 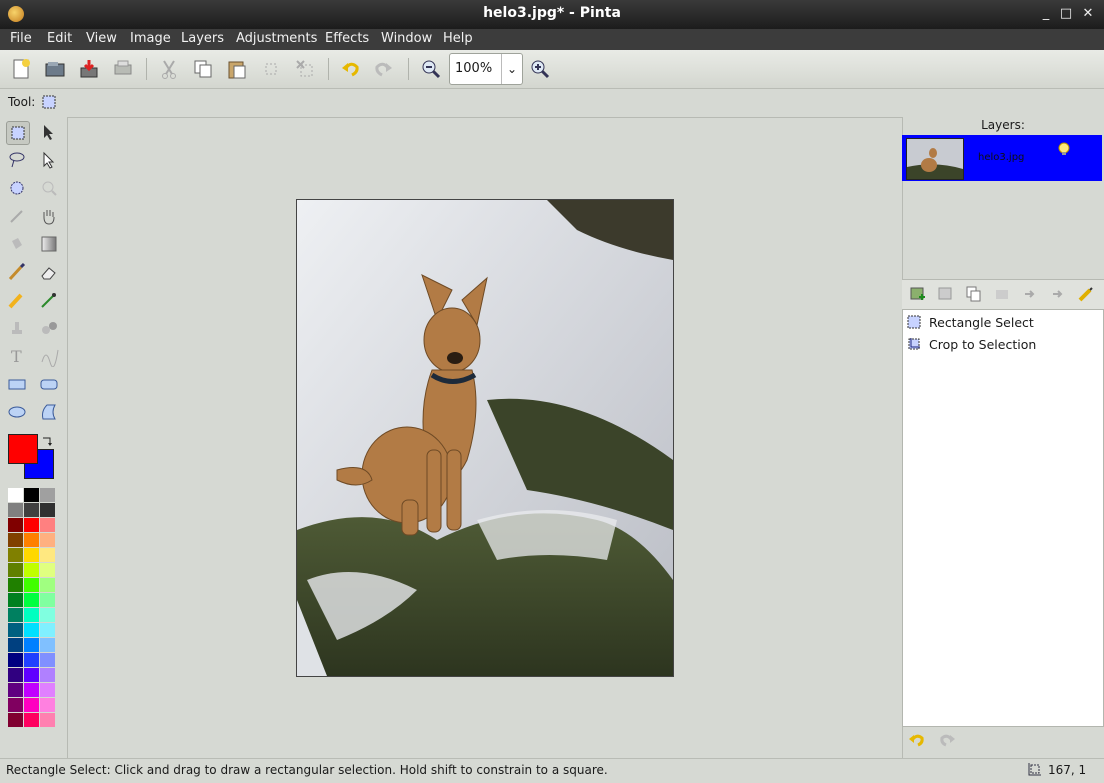 I want to click on layer-row: helo3.jpg, so click(x=1002, y=158).